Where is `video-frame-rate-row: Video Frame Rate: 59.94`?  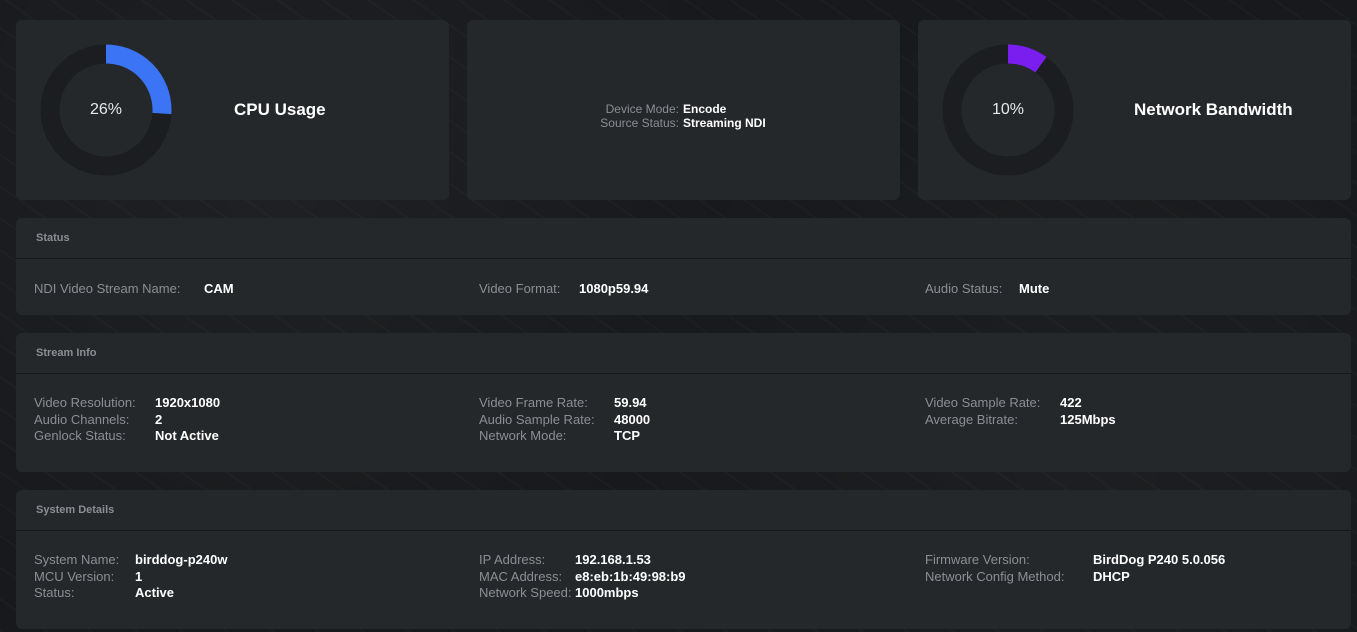
video-frame-rate-row: Video Frame Rate: 59.94 is located at coordinates (564, 403).